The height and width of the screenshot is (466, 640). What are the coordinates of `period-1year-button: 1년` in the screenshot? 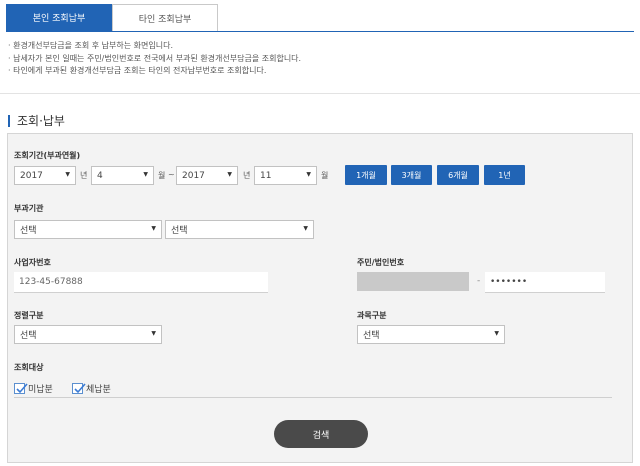 It's located at (504, 175).